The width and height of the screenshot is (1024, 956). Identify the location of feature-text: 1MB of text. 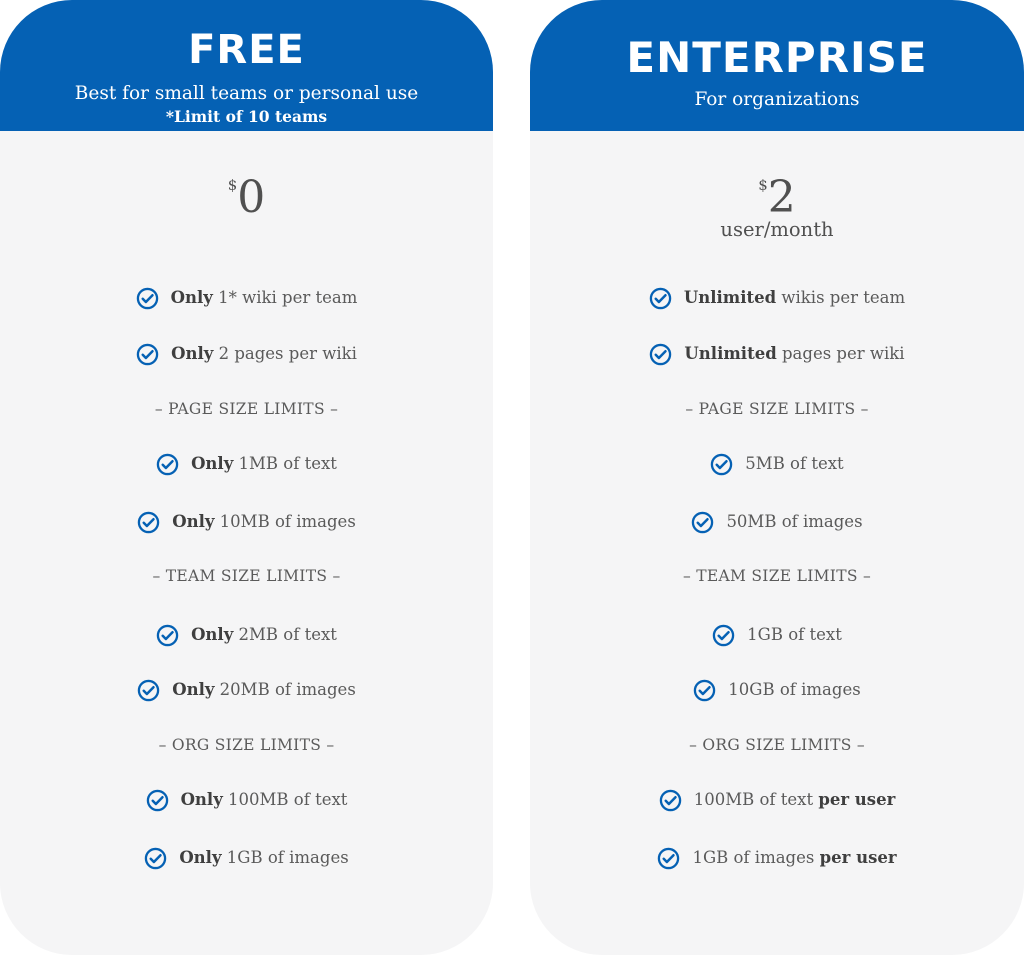
(285, 463).